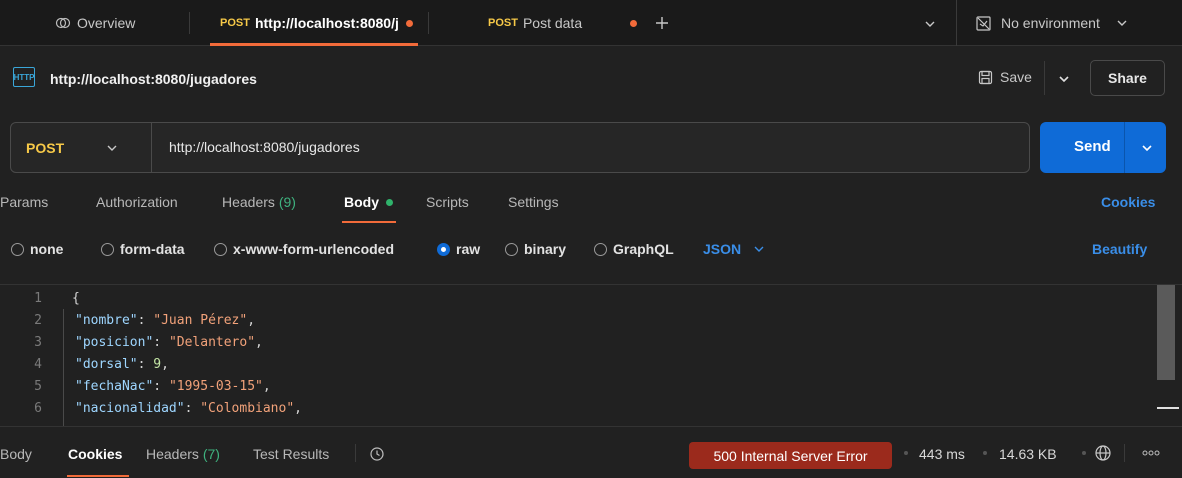 This screenshot has height=478, width=1182. I want to click on overview-icon, so click(63, 23).